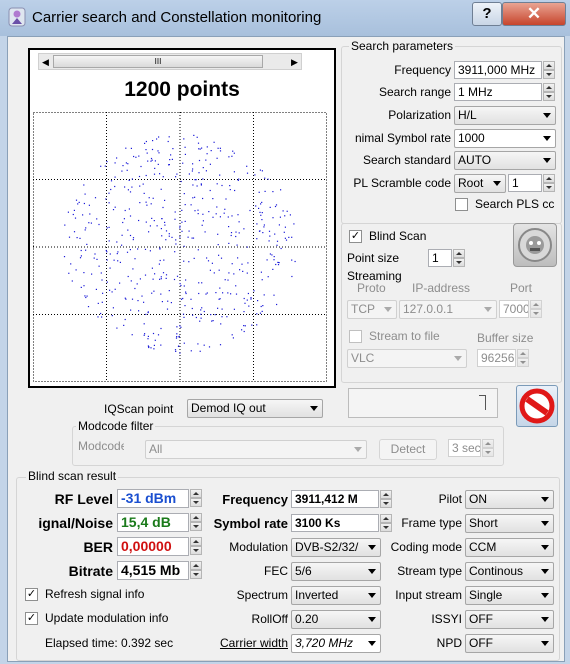 This screenshot has width=570, height=664. What do you see at coordinates (153, 570) in the screenshot?
I see `bitrate-value: 4,515 Mb` at bounding box center [153, 570].